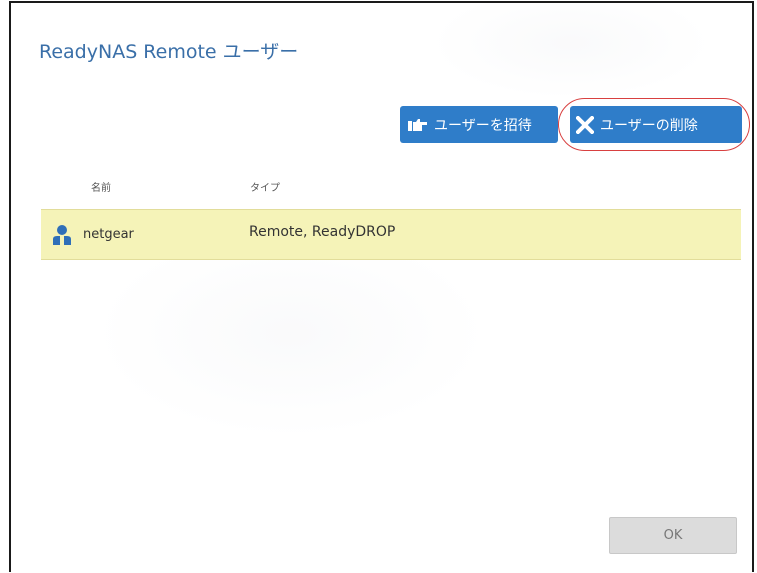 The height and width of the screenshot is (573, 757). I want to click on dialog-title: ReadyNAS Remote ユーザー, so click(169, 52).